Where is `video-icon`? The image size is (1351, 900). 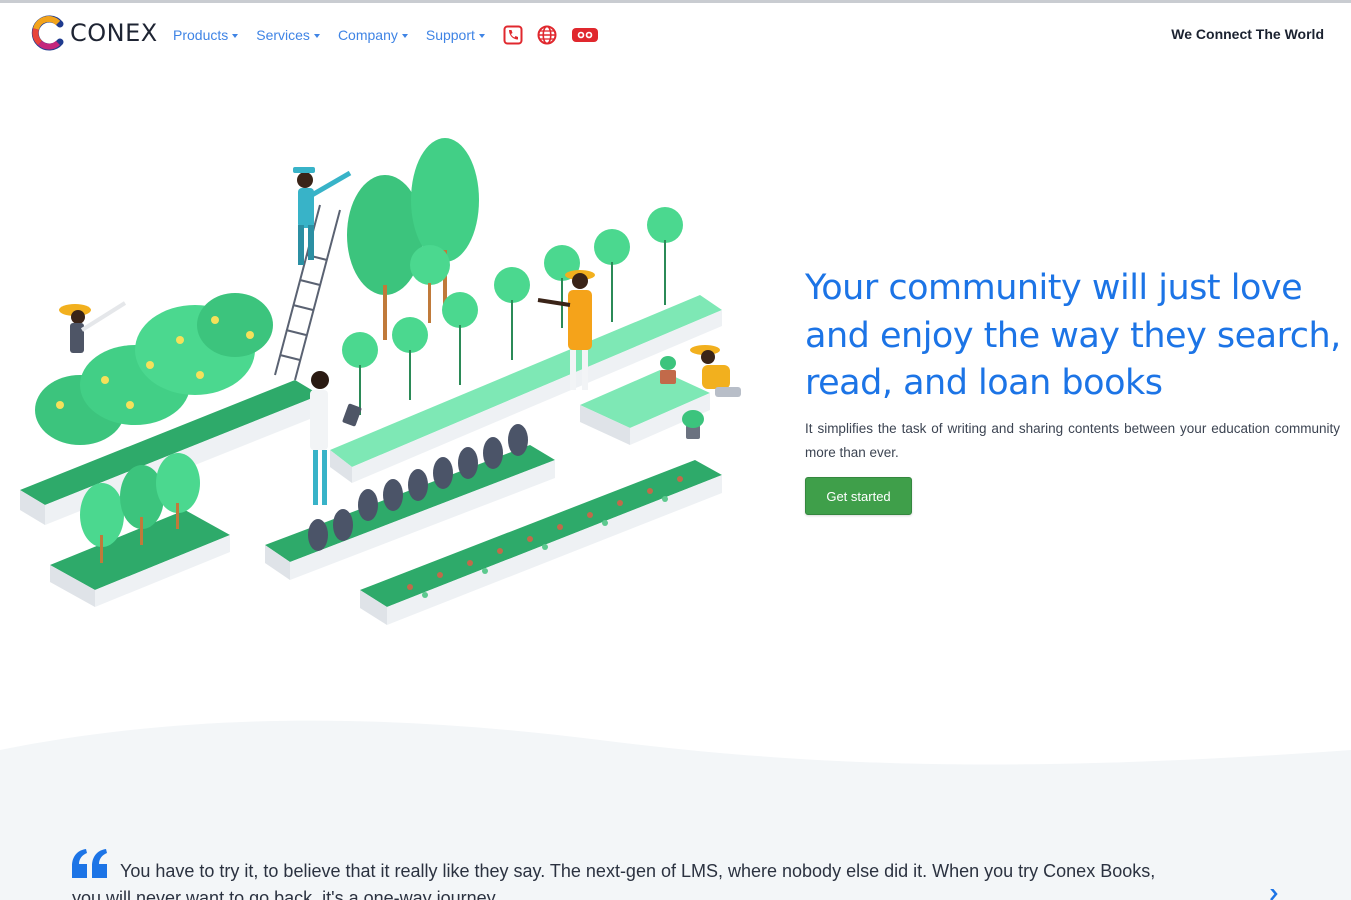 video-icon is located at coordinates (585, 35).